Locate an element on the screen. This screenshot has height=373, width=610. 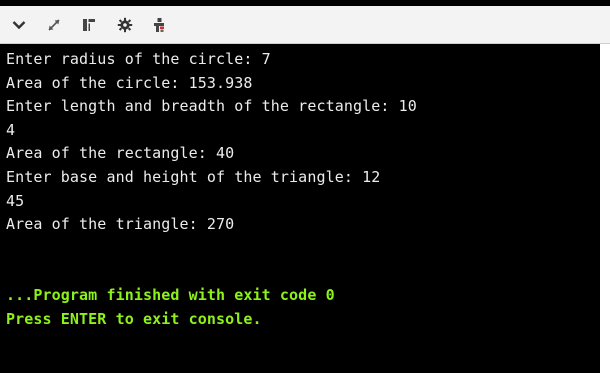
exit-code-message: ...Program finished with exit code 0 is located at coordinates (170, 294).